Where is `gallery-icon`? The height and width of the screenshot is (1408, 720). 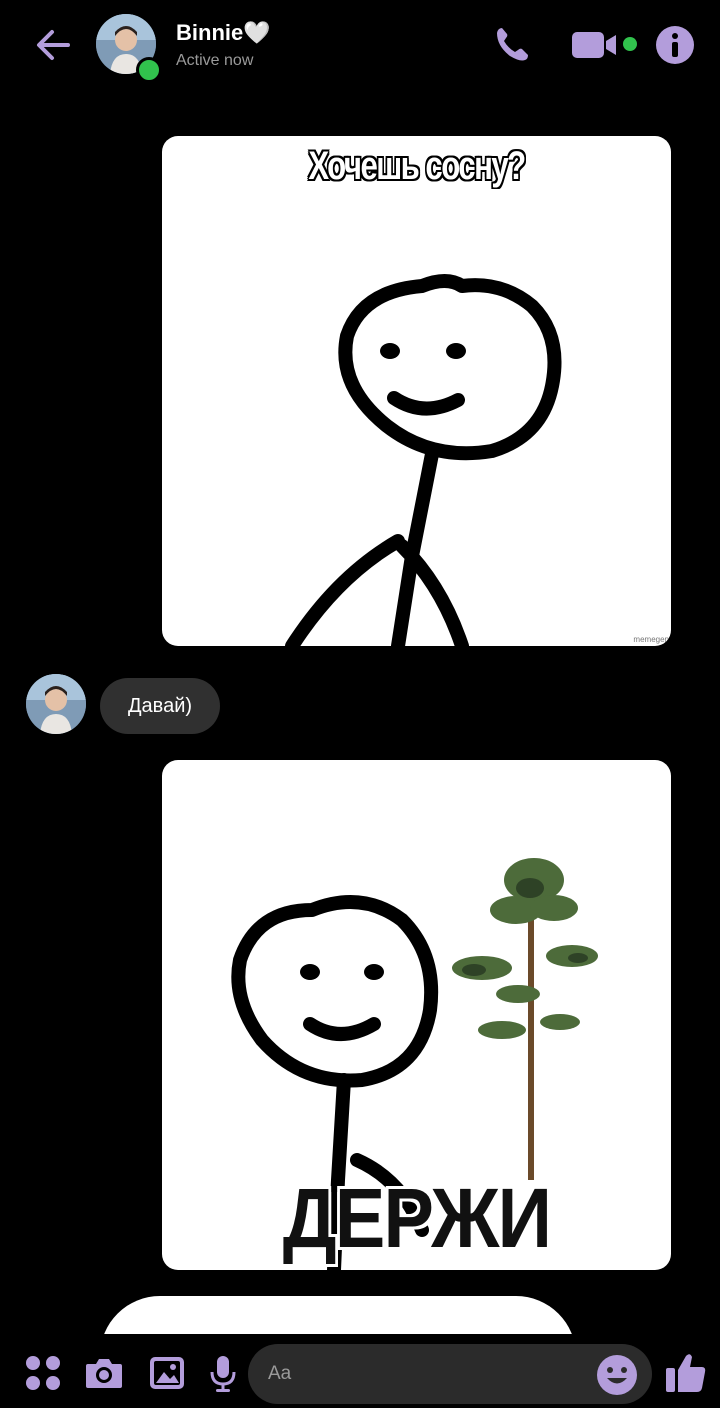 gallery-icon is located at coordinates (167, 1373).